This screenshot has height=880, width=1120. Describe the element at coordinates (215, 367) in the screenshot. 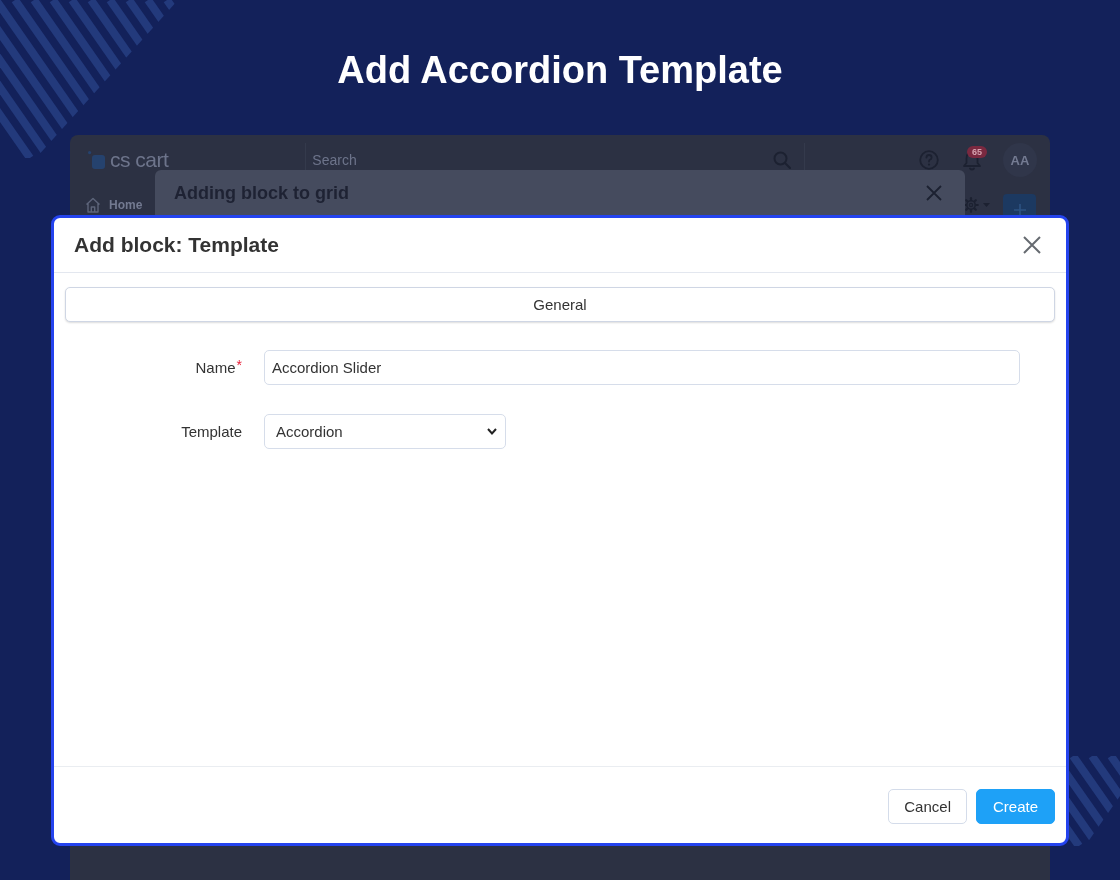

I see `field-label: Name` at that location.